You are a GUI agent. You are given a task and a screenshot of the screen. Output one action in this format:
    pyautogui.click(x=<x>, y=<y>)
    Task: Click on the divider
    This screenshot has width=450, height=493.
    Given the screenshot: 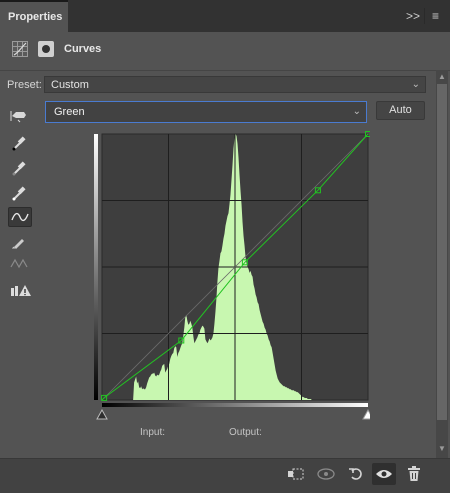 What is the action you would take?
    pyautogui.click(x=424, y=16)
    